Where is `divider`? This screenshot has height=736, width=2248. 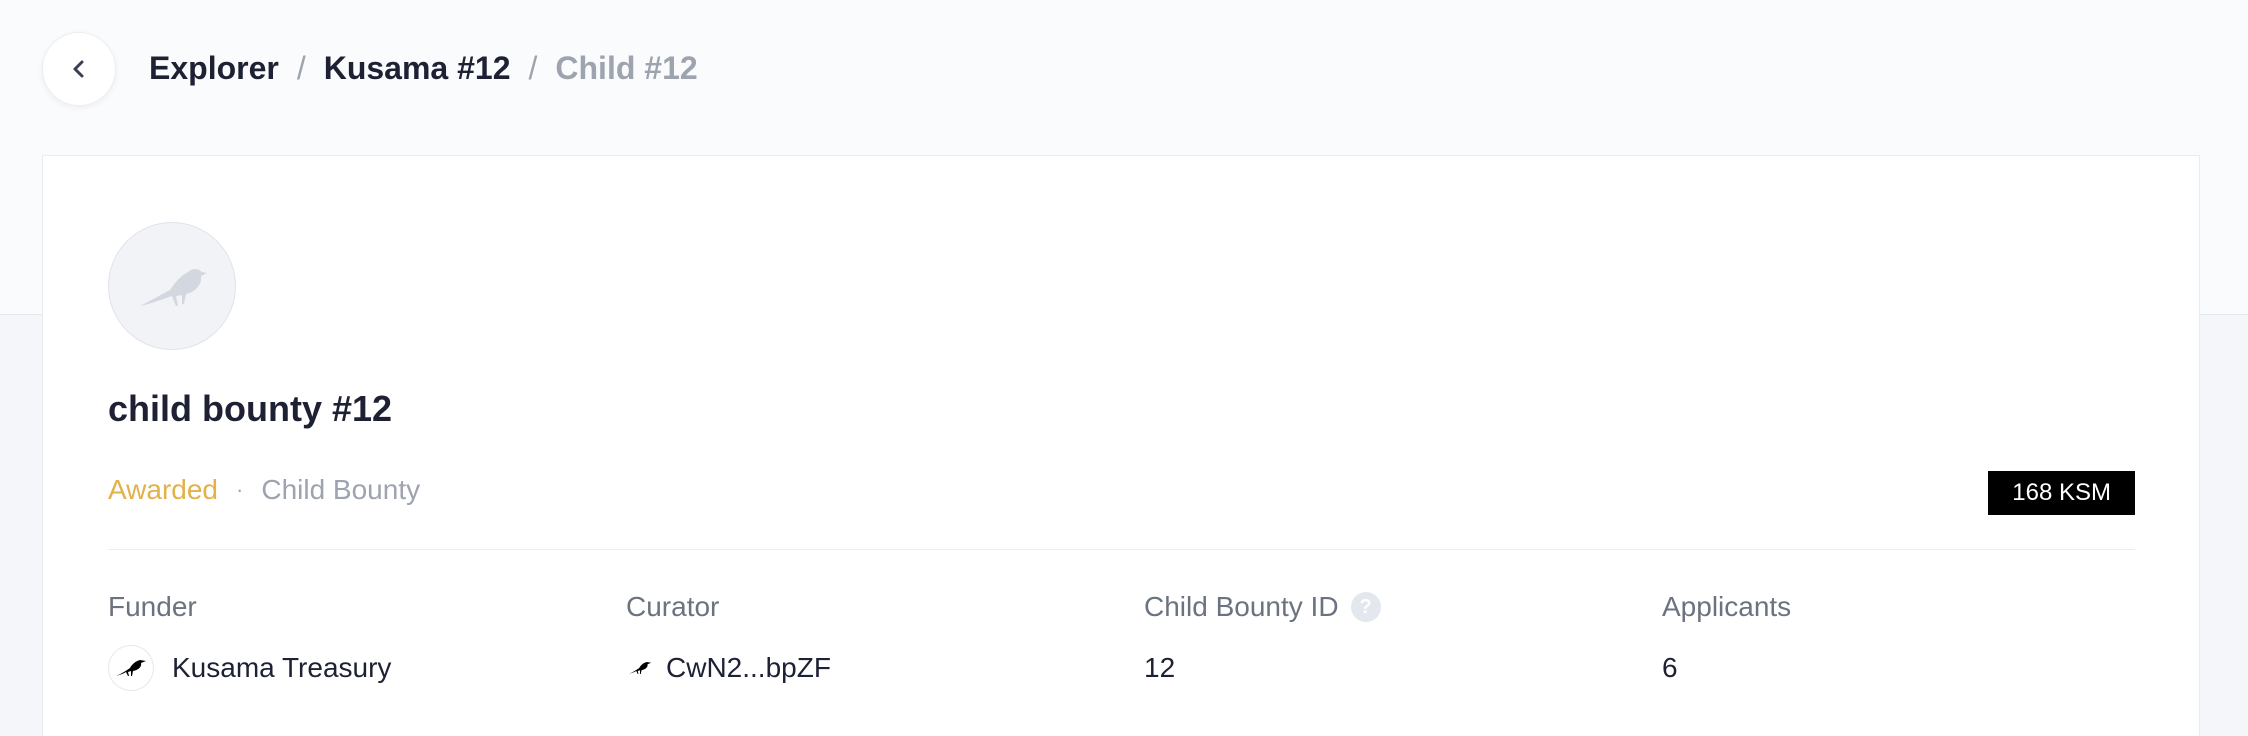 divider is located at coordinates (1121, 549).